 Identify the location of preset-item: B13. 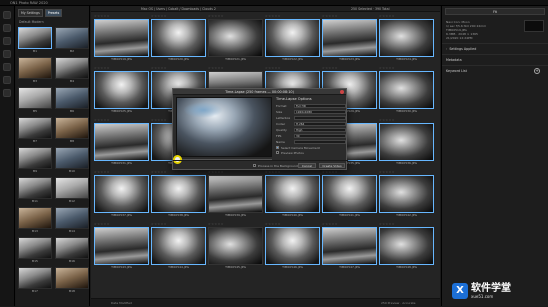
(35, 220).